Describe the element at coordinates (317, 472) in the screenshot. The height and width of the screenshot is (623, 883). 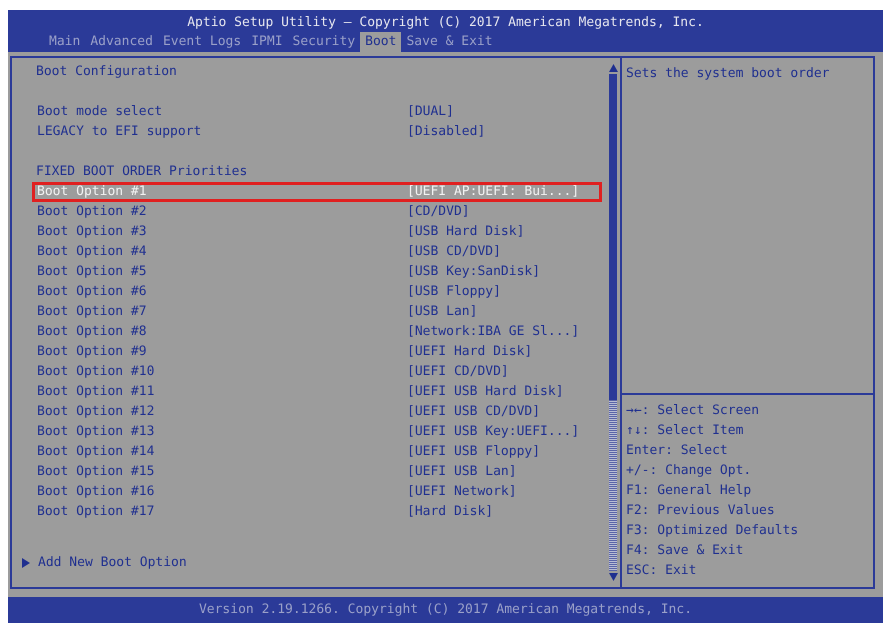
I see `setting-row: Boot Option #15 [UEFI USB Lan]` at that location.